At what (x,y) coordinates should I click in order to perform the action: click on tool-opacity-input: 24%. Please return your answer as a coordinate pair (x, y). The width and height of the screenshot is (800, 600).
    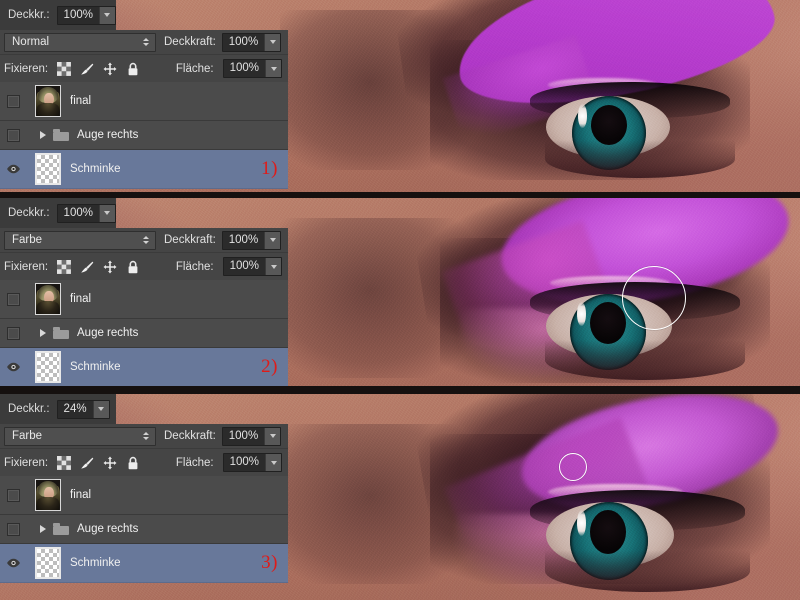
    Looking at the image, I should click on (83, 409).